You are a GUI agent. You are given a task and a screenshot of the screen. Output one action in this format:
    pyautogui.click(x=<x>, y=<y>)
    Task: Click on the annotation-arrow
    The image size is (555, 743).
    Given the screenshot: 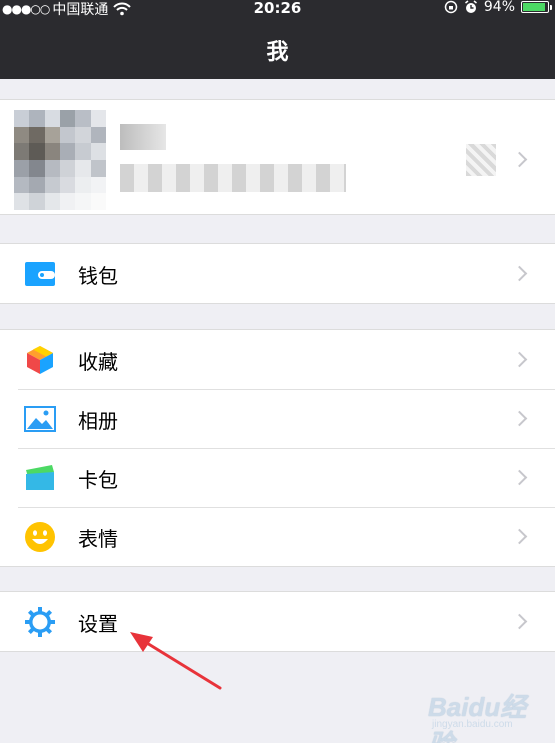 What is the action you would take?
    pyautogui.click(x=176, y=661)
    